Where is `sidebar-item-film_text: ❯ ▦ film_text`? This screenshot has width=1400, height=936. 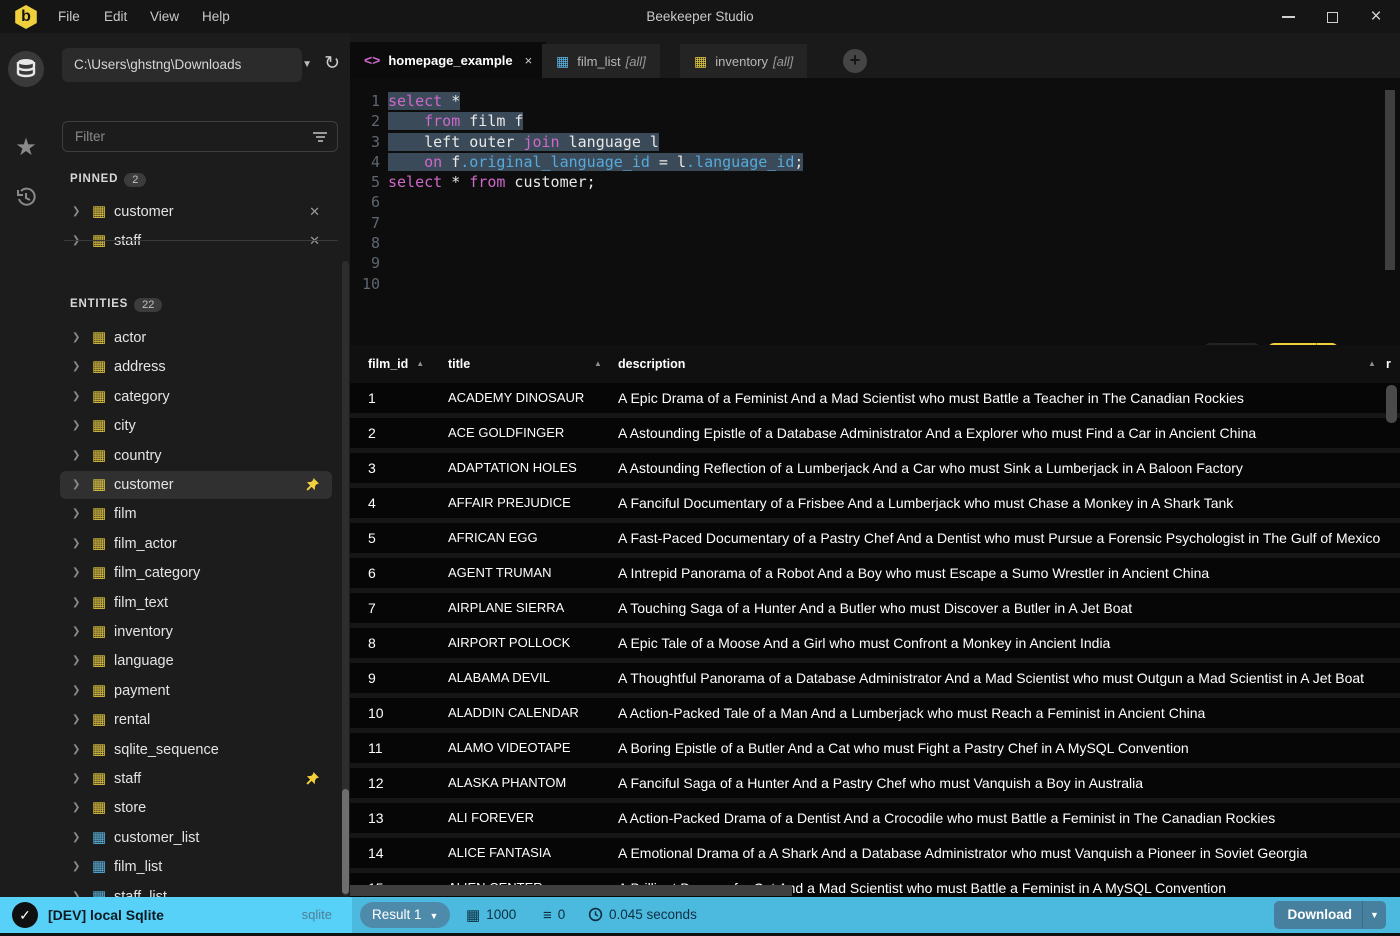
sidebar-item-film_text: ❯ ▦ film_text is located at coordinates (196, 603).